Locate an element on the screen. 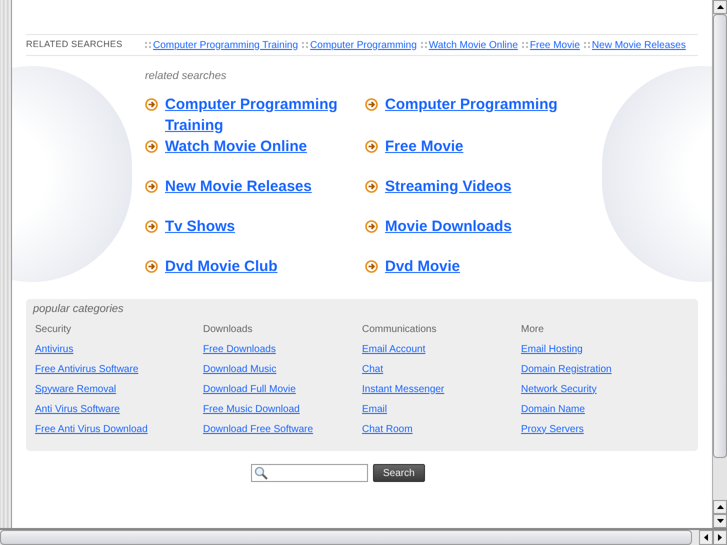 This screenshot has width=727, height=545. category-link: Free Anti Virus Download is located at coordinates (91, 432).